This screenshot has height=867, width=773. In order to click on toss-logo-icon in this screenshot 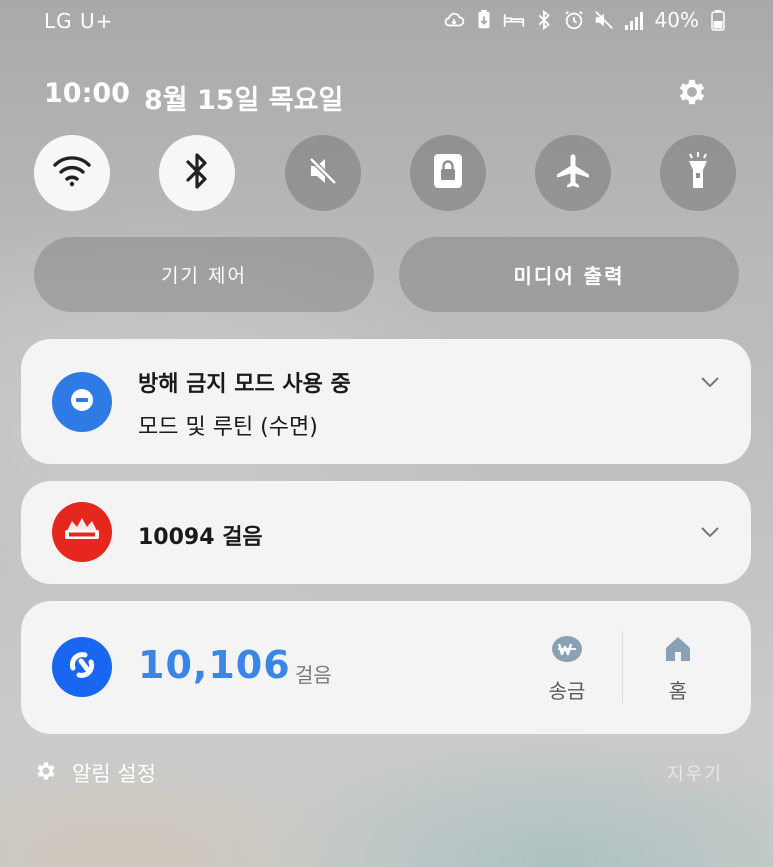, I will do `click(82, 667)`.